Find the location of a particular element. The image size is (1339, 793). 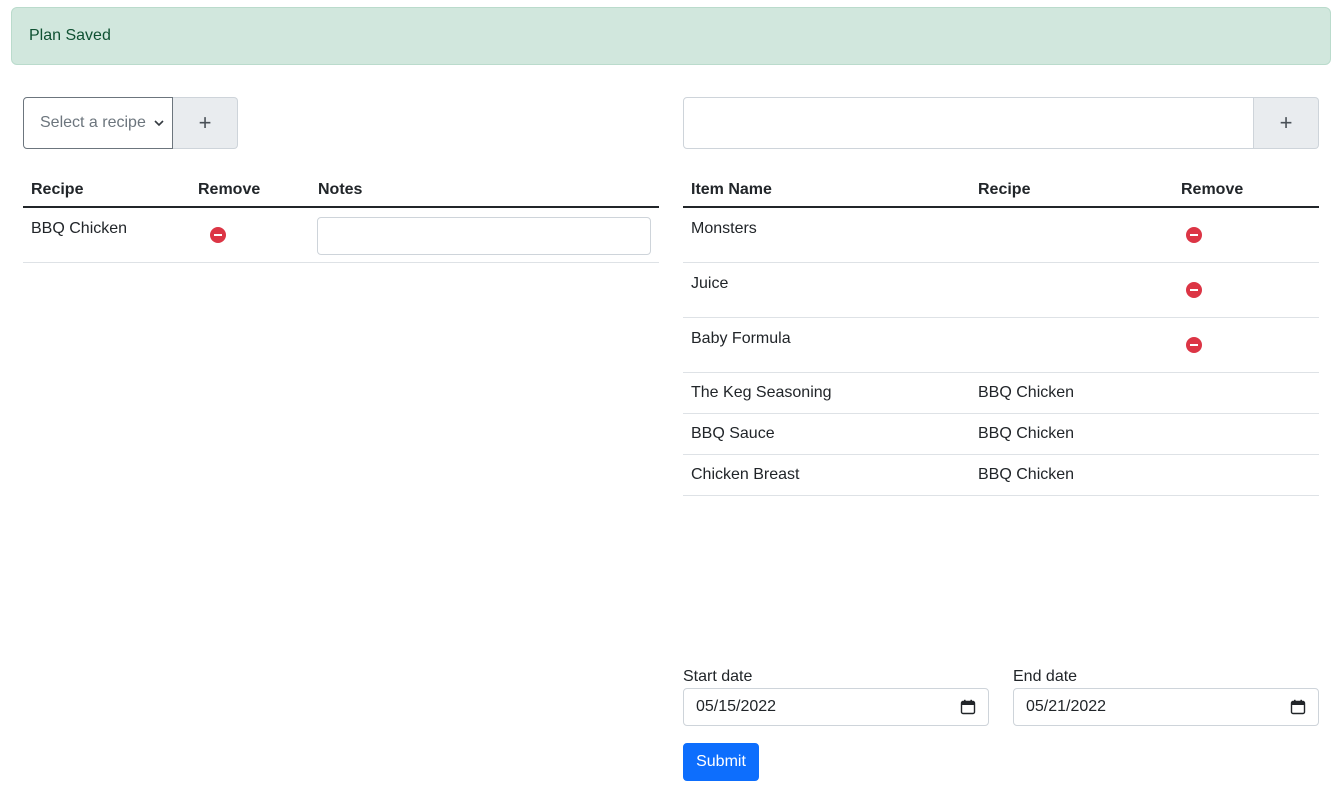

plan-saved-alert: Plan Saved is located at coordinates (671, 36).